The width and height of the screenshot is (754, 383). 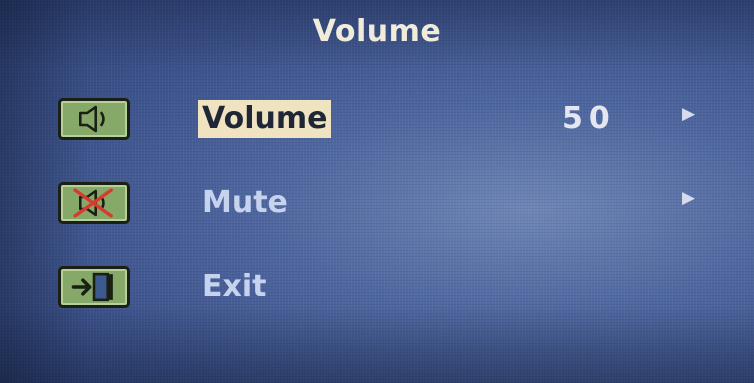 I want to click on menu-title: Volume, so click(x=377, y=31).